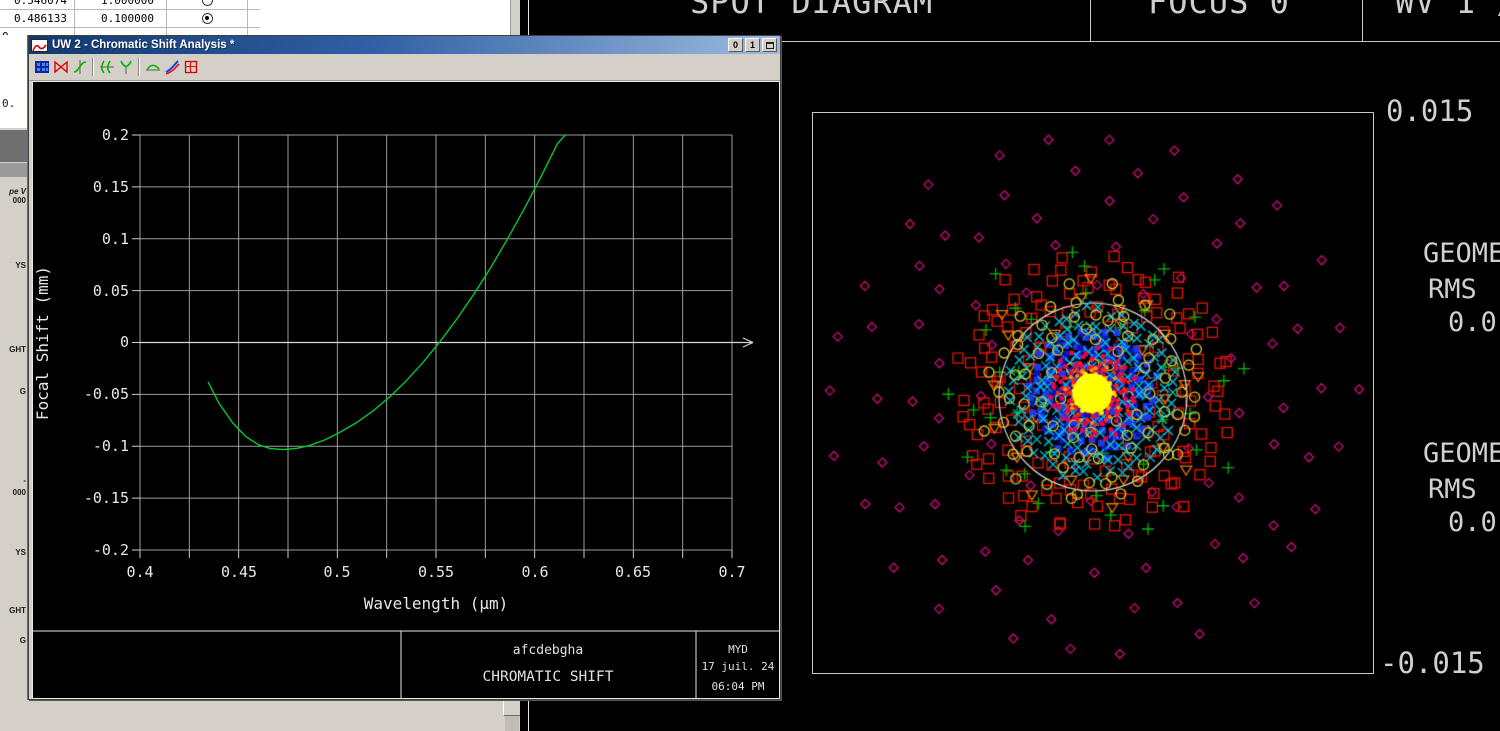  I want to click on window-icon, so click(39, 45).